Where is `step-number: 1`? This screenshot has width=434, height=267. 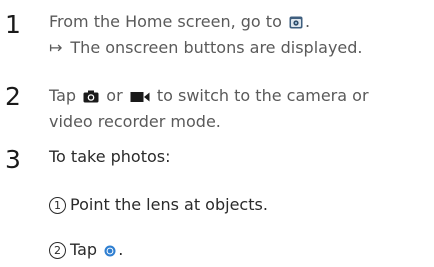
step-number: 1 is located at coordinates (13, 24).